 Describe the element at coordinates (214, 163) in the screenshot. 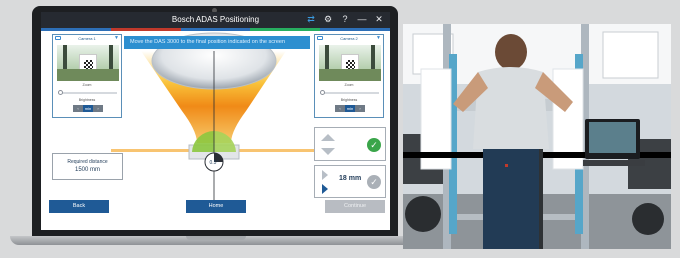

I see `angle-readout: 0.5°` at that location.